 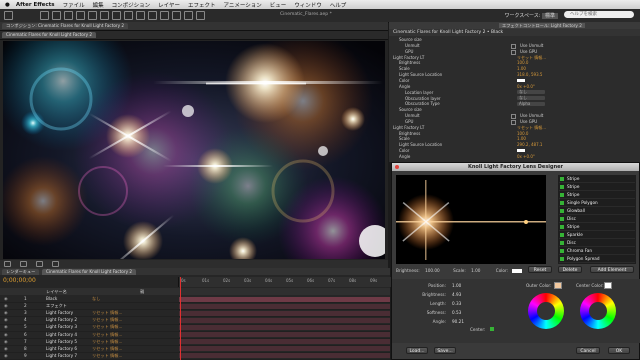 I want to click on lens-element-item: Glowball, so click(x=597, y=211).